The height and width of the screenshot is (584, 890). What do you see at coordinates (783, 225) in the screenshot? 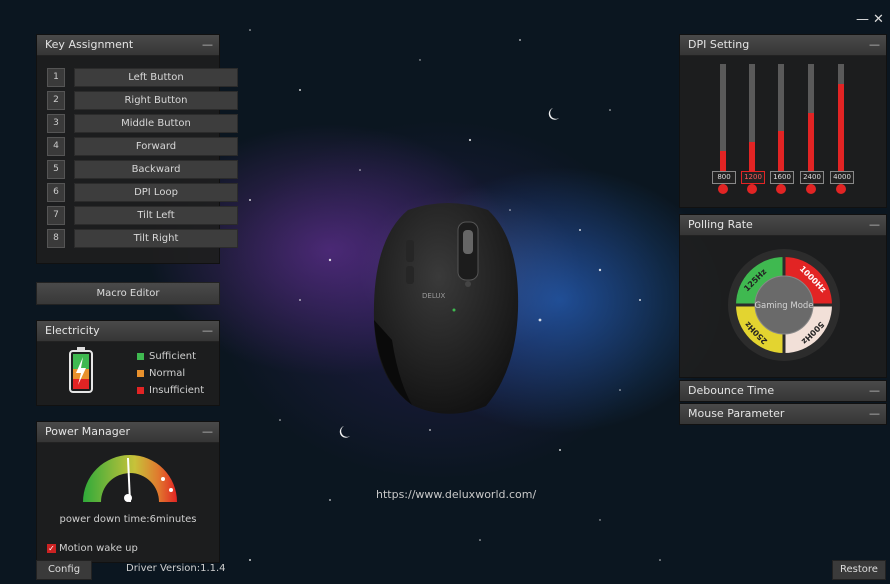
I see `polling-rate-header: Polling Rate —` at bounding box center [783, 225].